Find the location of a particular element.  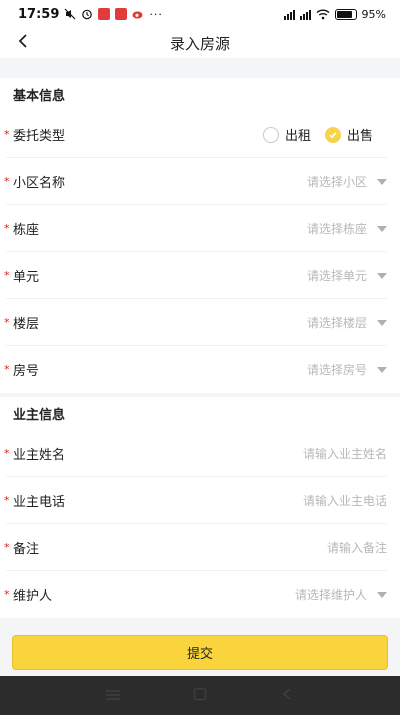

community-label: 小区名称 is located at coordinates (39, 183).